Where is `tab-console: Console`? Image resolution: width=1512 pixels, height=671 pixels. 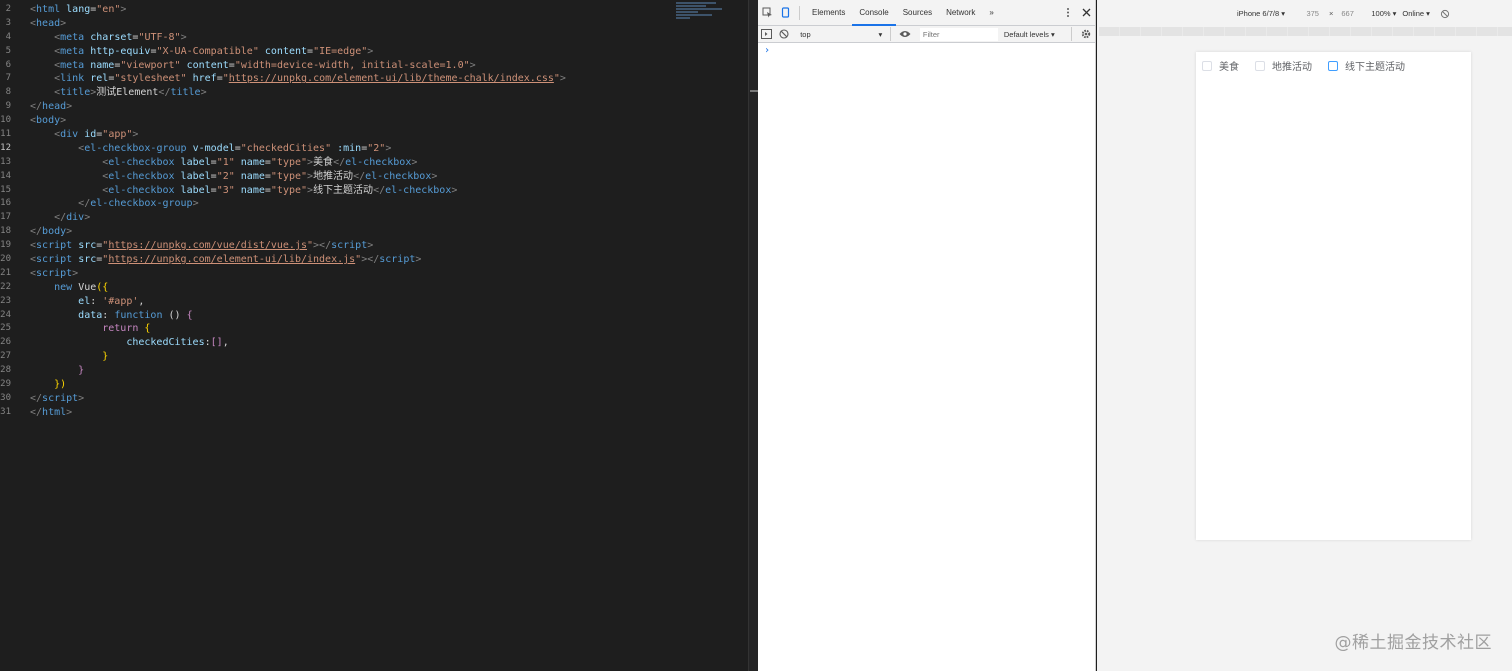 tab-console: Console is located at coordinates (874, 13).